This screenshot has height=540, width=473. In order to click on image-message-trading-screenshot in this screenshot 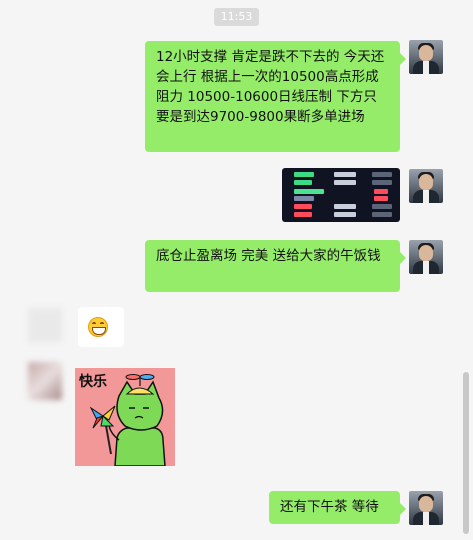, I will do `click(341, 195)`.